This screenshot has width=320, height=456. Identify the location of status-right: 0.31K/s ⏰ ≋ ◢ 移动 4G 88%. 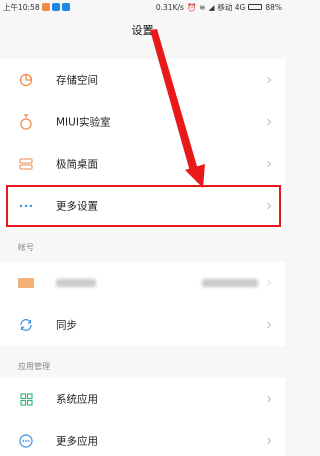
(219, 7).